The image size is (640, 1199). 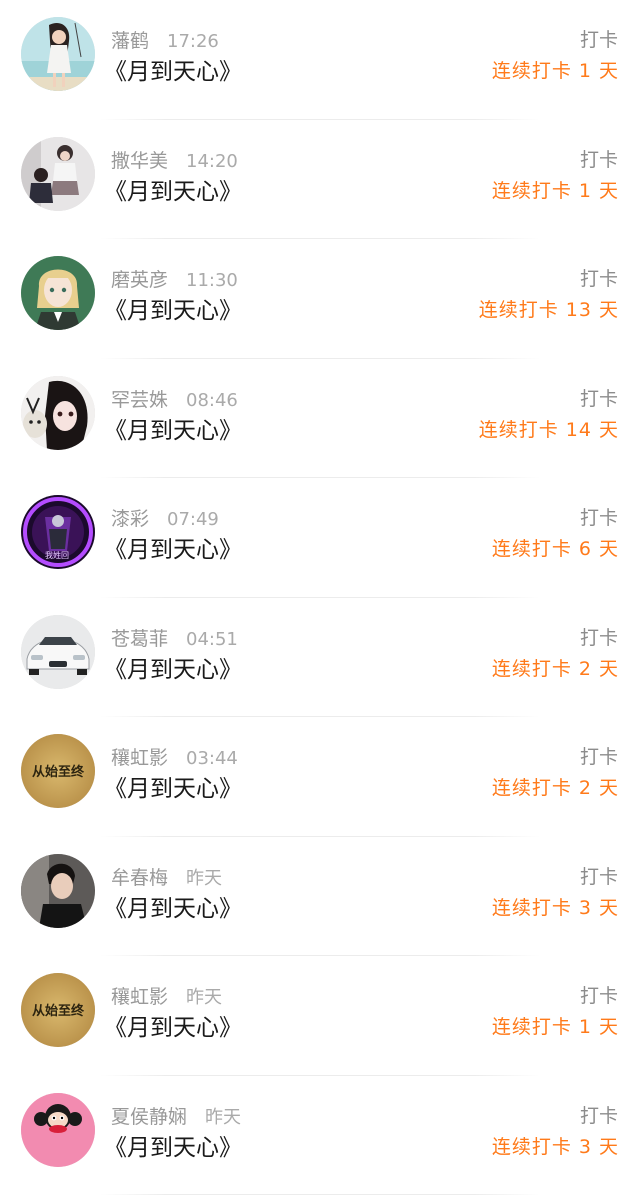 What do you see at coordinates (548, 310) in the screenshot?
I see `streak-count: 连续打卡 13 天` at bounding box center [548, 310].